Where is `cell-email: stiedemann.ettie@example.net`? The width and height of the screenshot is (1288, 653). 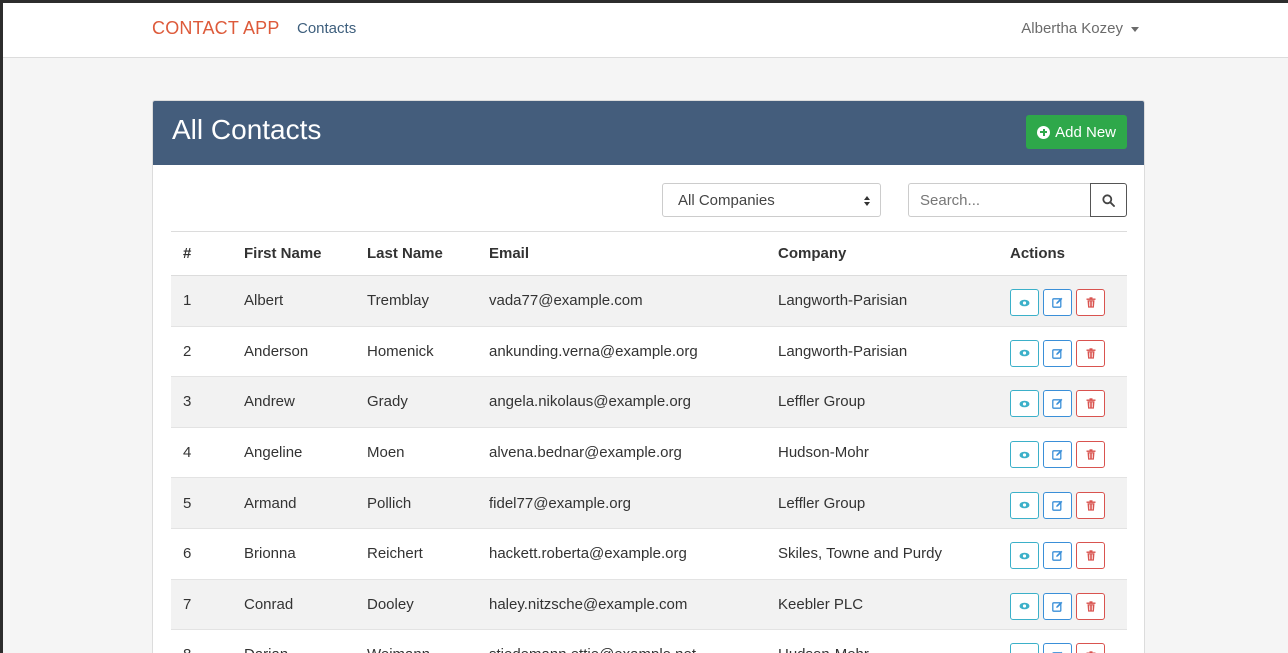
cell-email: stiedemann.ettie@example.net is located at coordinates (621, 641).